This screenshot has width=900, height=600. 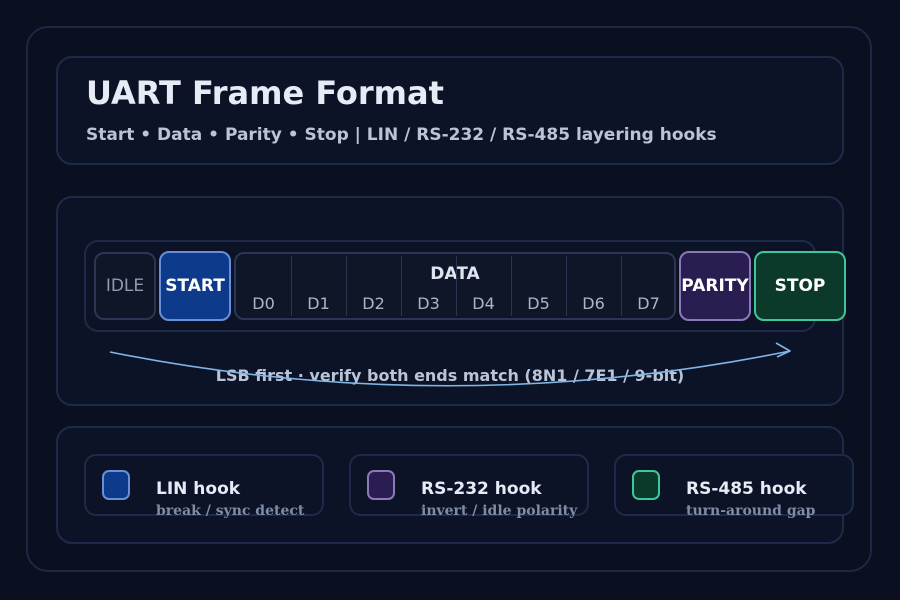 I want to click on bit-d5: D5, so click(x=538, y=303).